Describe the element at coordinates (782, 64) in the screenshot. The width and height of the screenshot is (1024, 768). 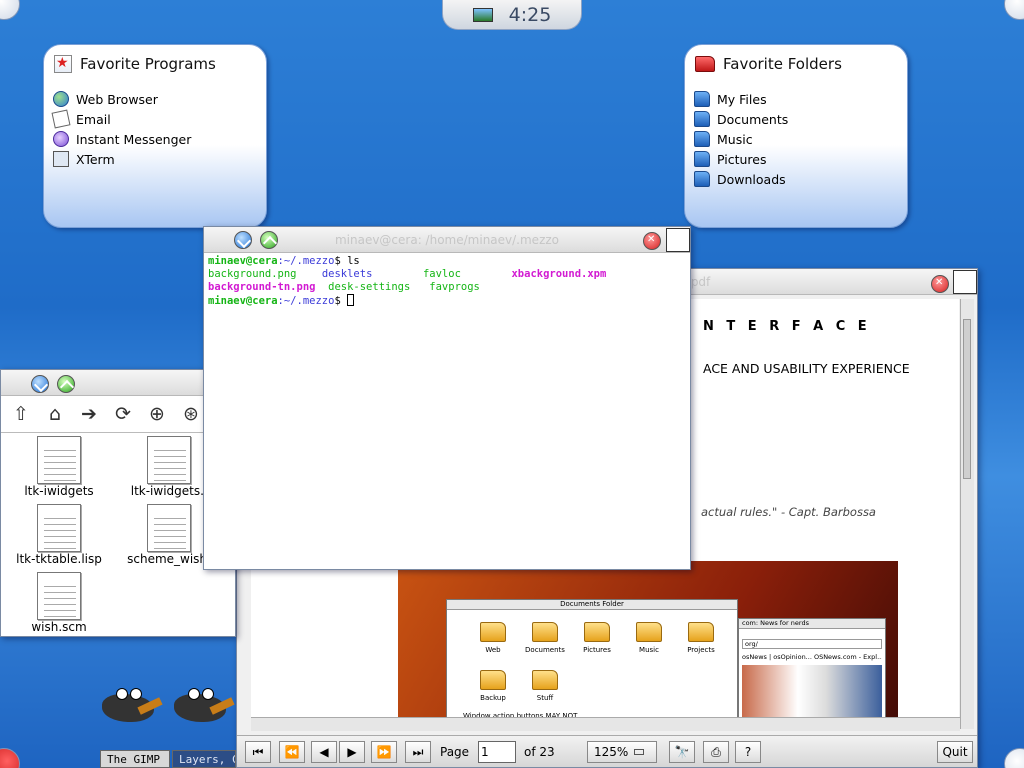
I see `favorite-folders-label: Favorite Folders` at that location.